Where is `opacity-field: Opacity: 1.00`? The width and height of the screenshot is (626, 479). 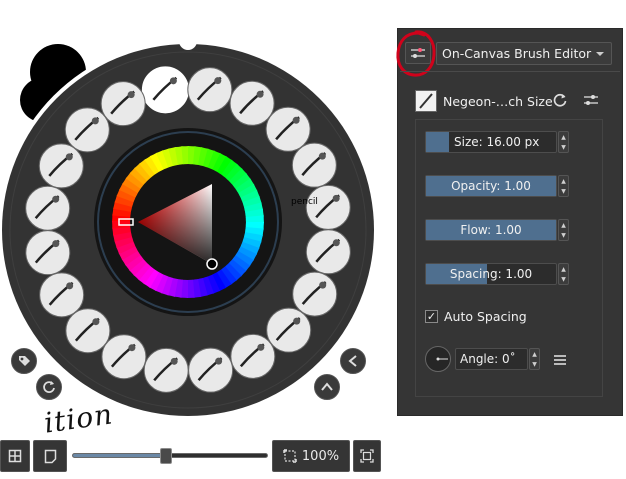
opacity-field: Opacity: 1.00 is located at coordinates (491, 186).